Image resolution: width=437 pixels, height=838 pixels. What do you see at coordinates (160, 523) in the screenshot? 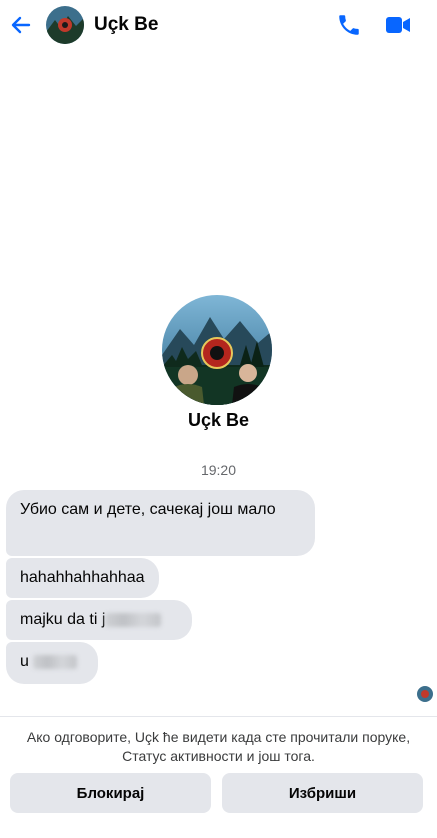
I see `message-bubble: Убио сам и дете, сачекај још мало` at bounding box center [160, 523].